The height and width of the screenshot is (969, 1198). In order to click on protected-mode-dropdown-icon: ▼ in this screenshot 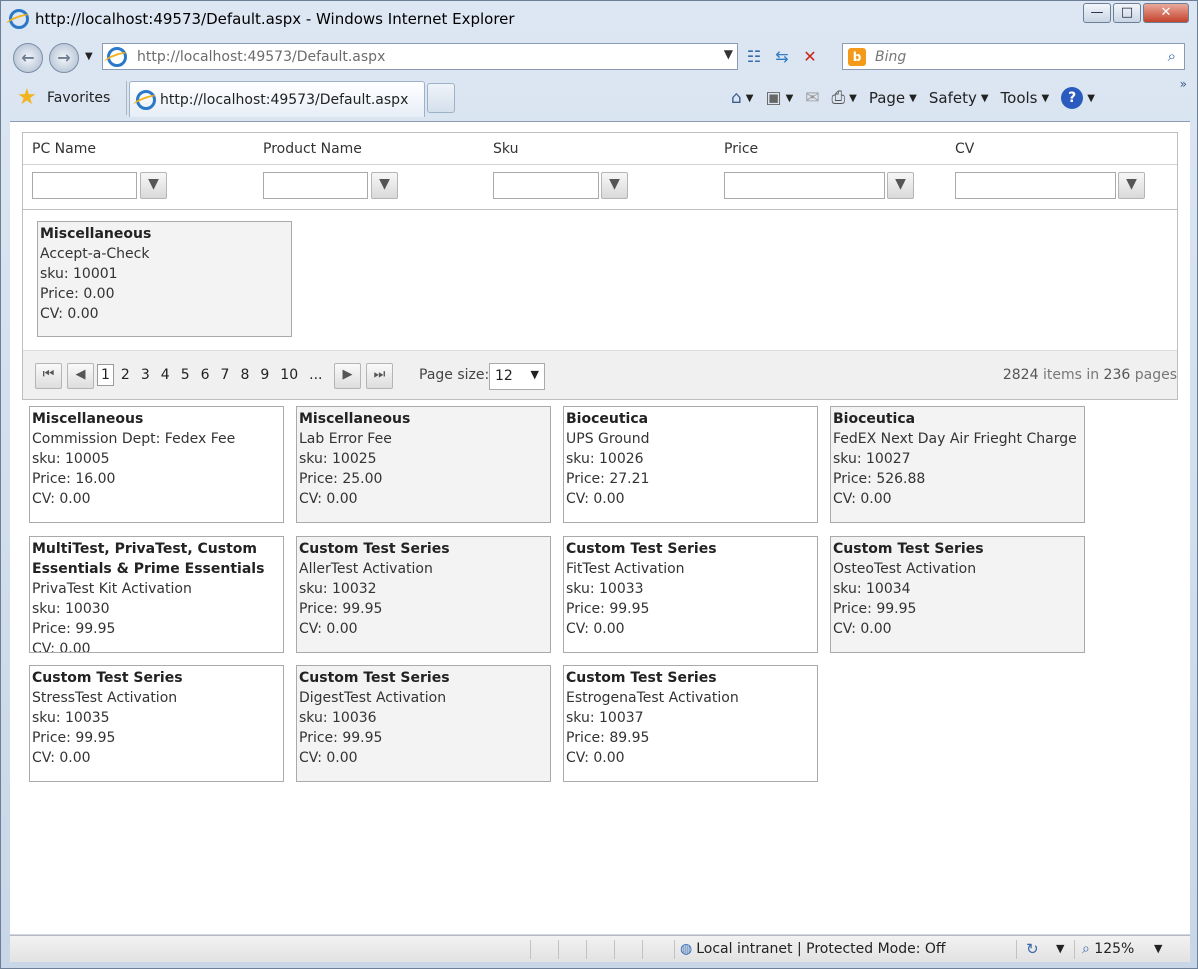, I will do `click(1060, 948)`.